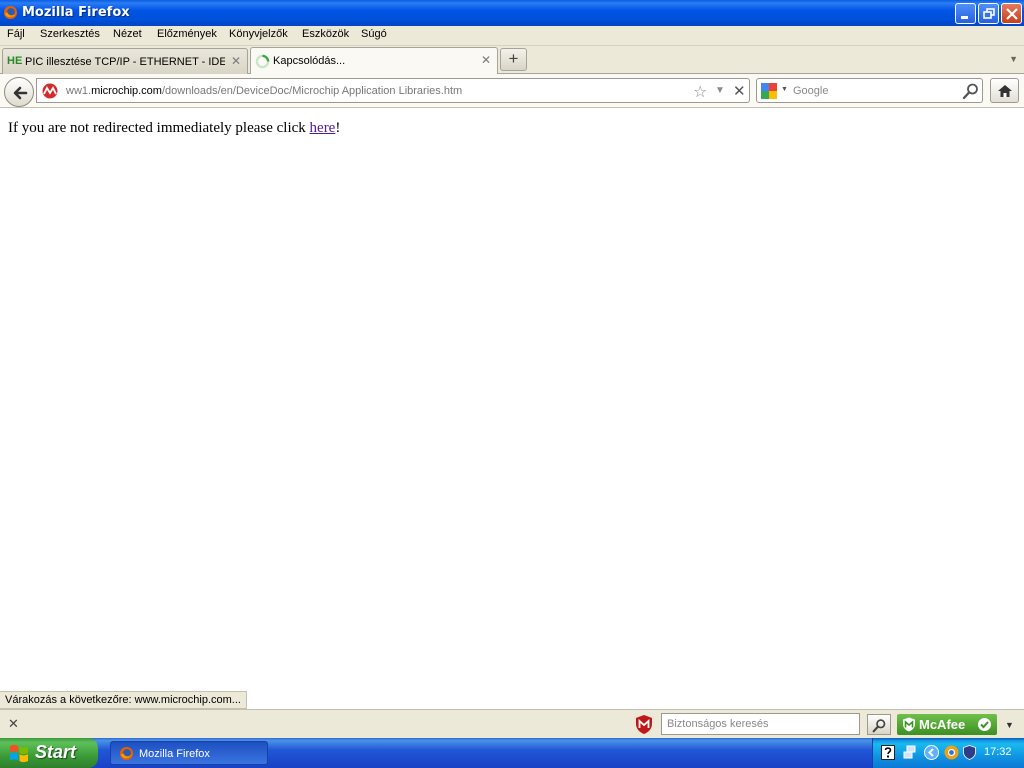 The image size is (1024, 768). What do you see at coordinates (15, 61) in the screenshot?
I see `he-favicon-icon: HE` at bounding box center [15, 61].